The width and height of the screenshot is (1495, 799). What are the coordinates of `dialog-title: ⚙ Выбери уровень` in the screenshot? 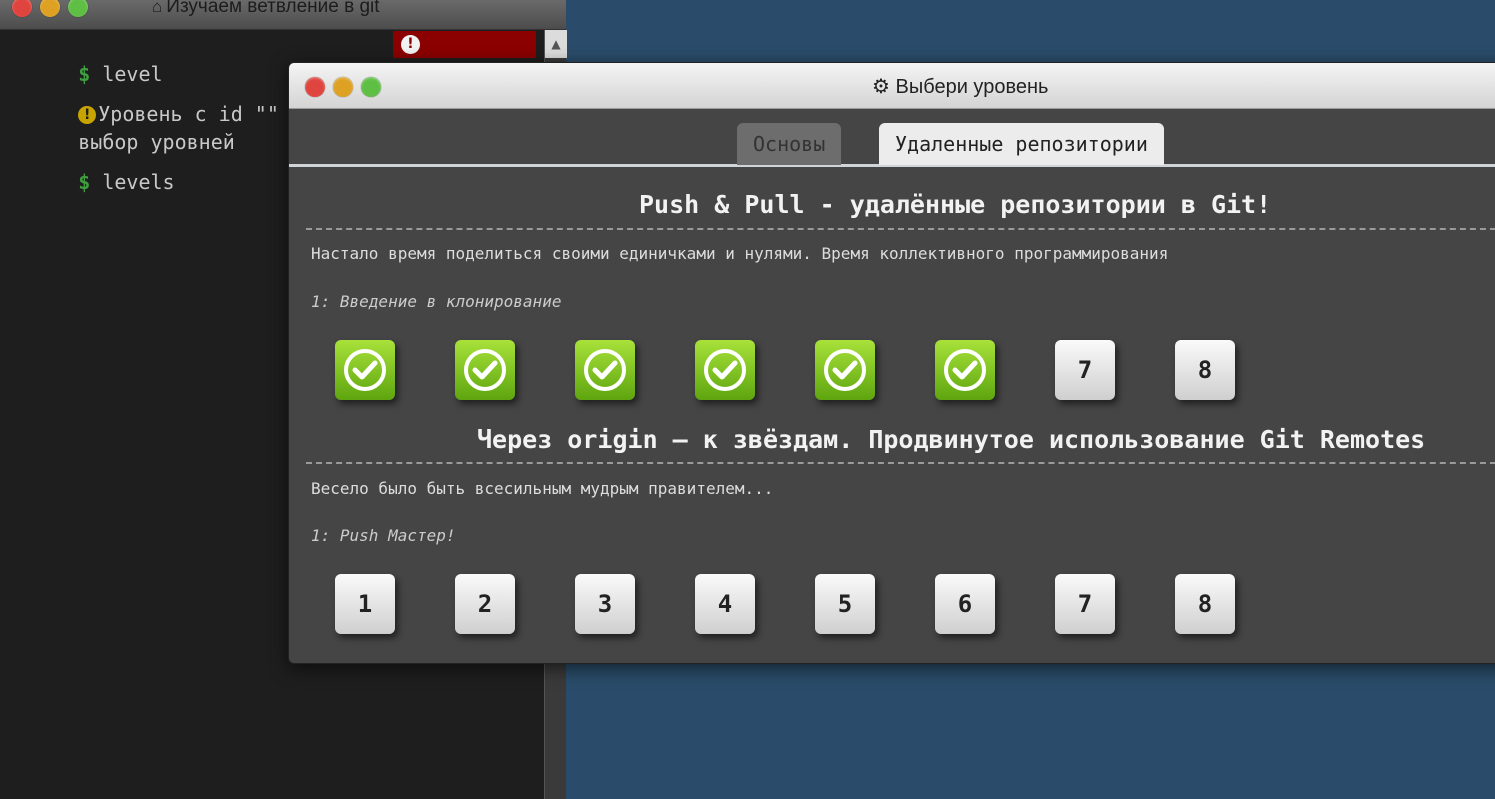 It's located at (960, 86).